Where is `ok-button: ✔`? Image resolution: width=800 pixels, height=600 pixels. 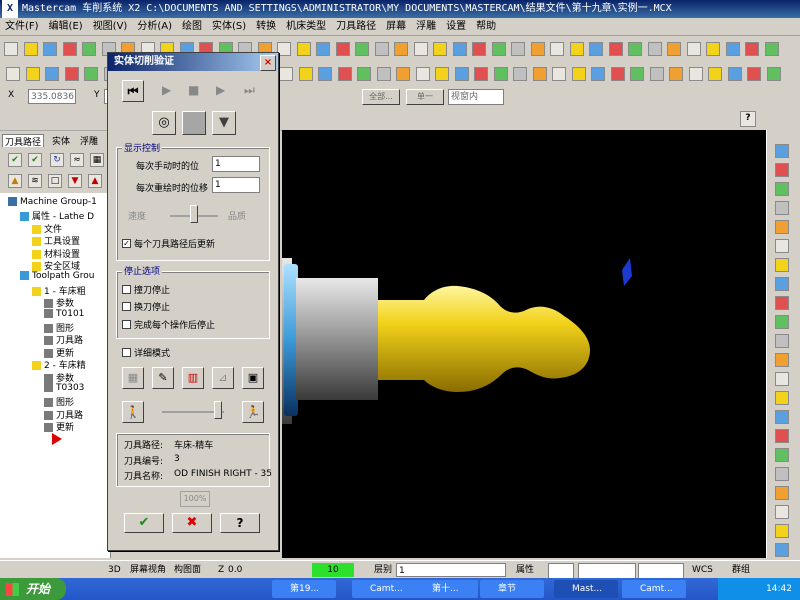
ok-button: ✔ is located at coordinates (144, 523).